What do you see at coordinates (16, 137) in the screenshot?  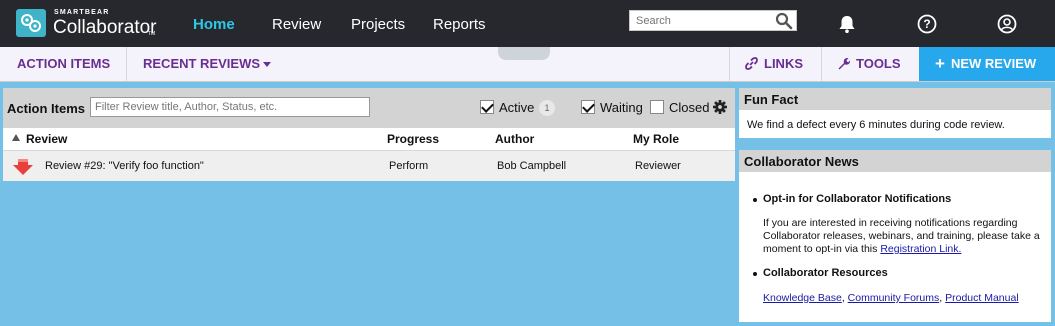 I see `sort-ascending-icon` at bounding box center [16, 137].